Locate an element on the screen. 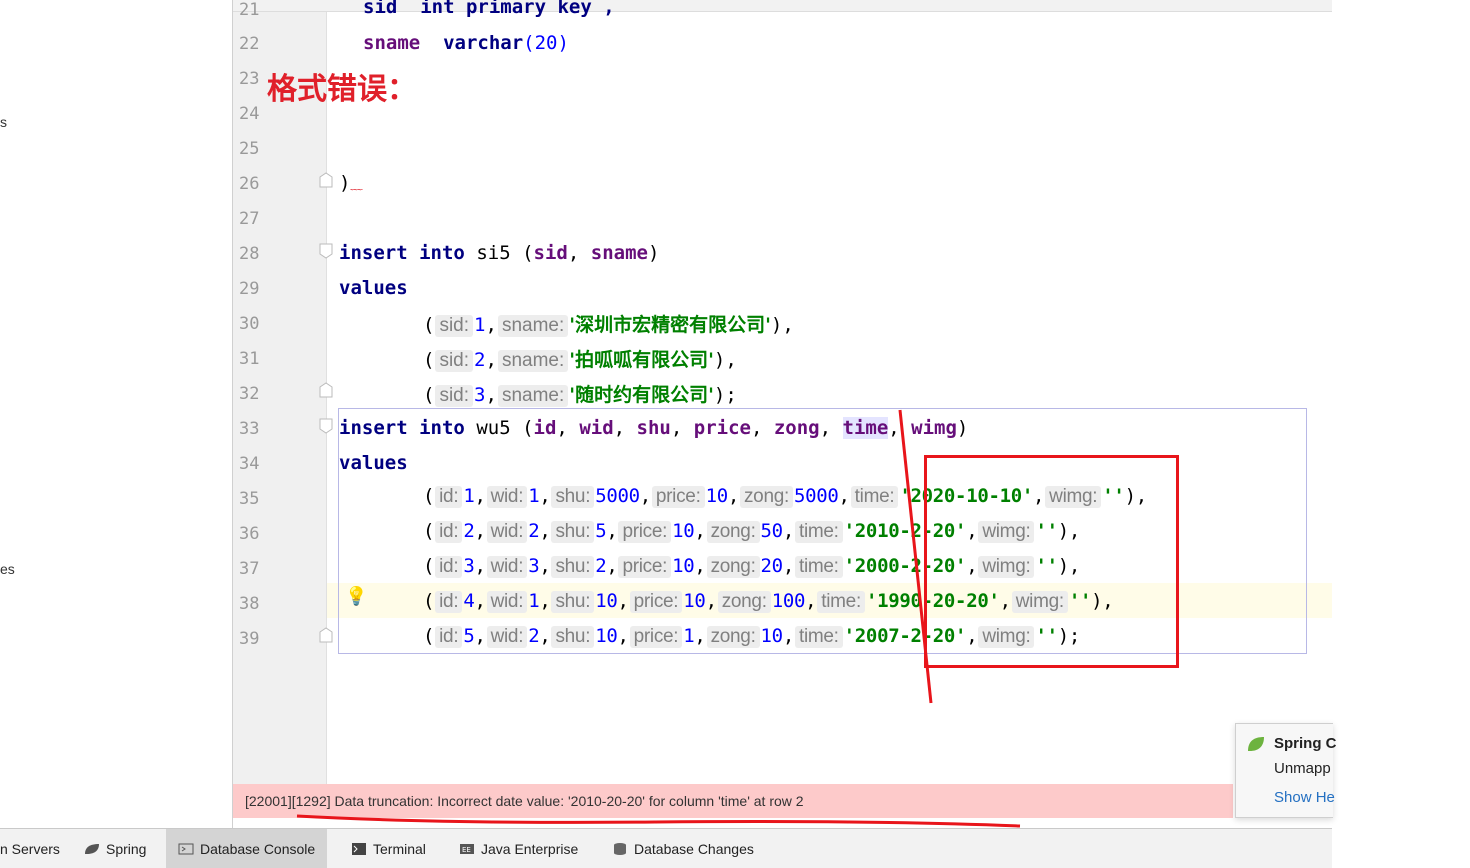 This screenshot has width=1470, height=868. tab-label: n Servers is located at coordinates (30, 848).